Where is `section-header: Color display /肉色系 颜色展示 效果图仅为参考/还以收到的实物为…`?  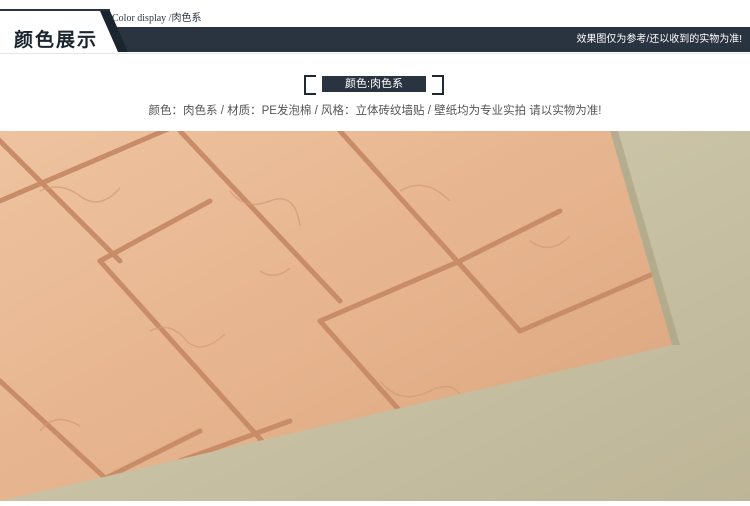 section-header: Color display /肉色系 颜色展示 效果图仅为参考/还以收到的实物为… is located at coordinates (375, 28).